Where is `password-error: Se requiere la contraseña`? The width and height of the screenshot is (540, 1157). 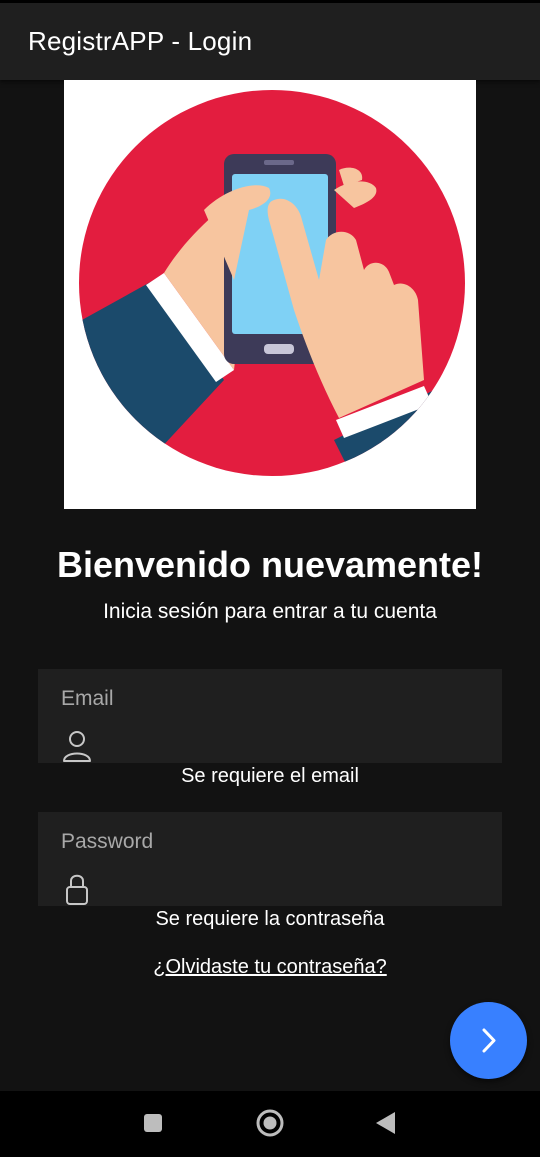 password-error: Se requiere la contraseña is located at coordinates (270, 919).